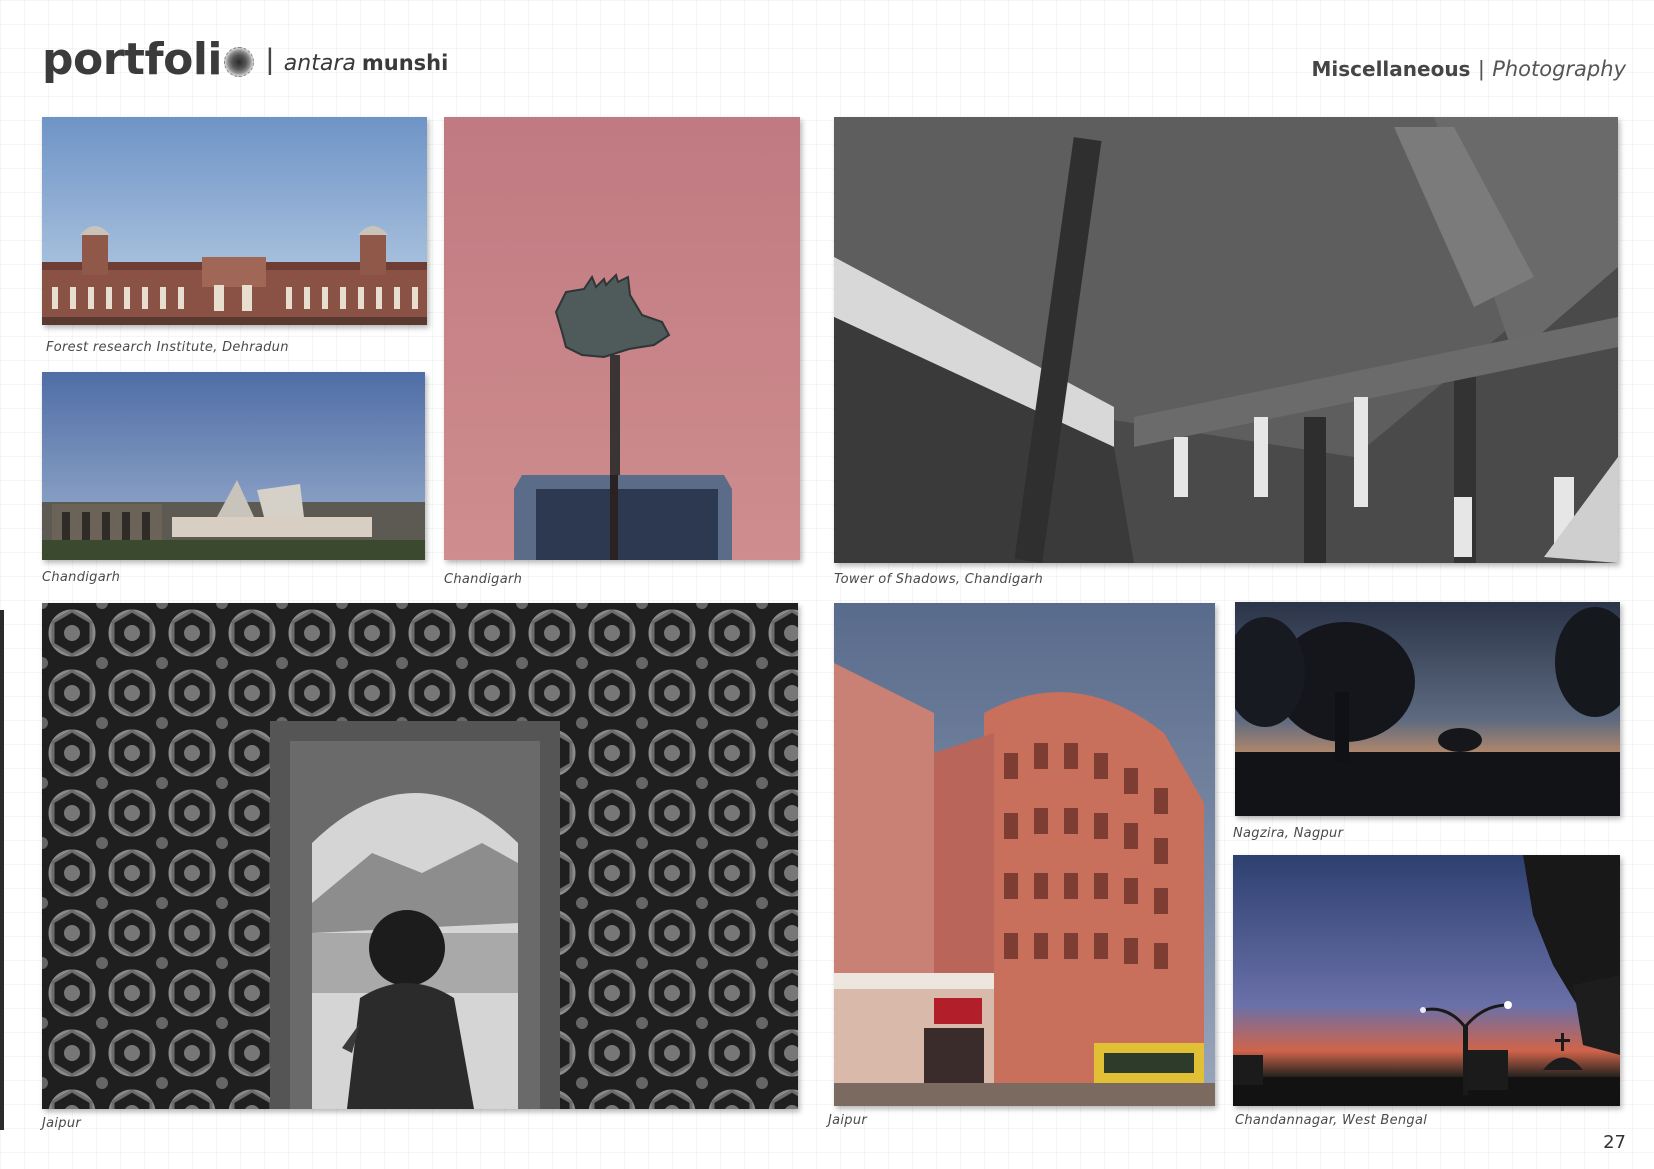  I want to click on photo-chandigarh-assembly, so click(233, 466).